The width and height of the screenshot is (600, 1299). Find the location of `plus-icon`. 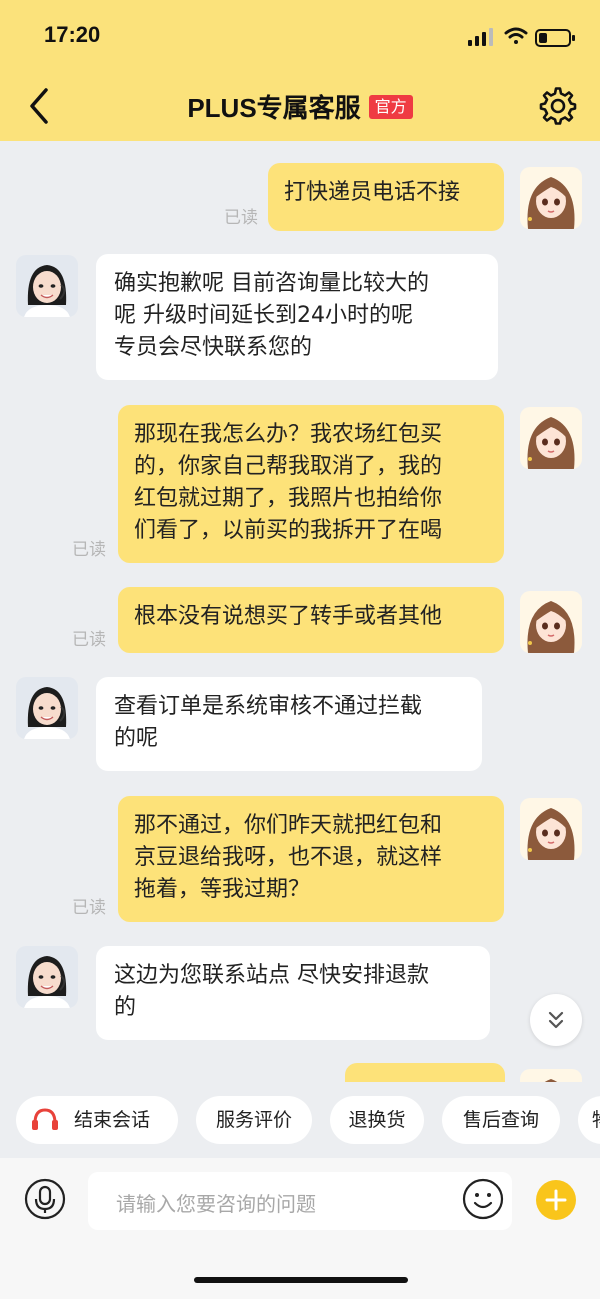

plus-icon is located at coordinates (556, 1200).